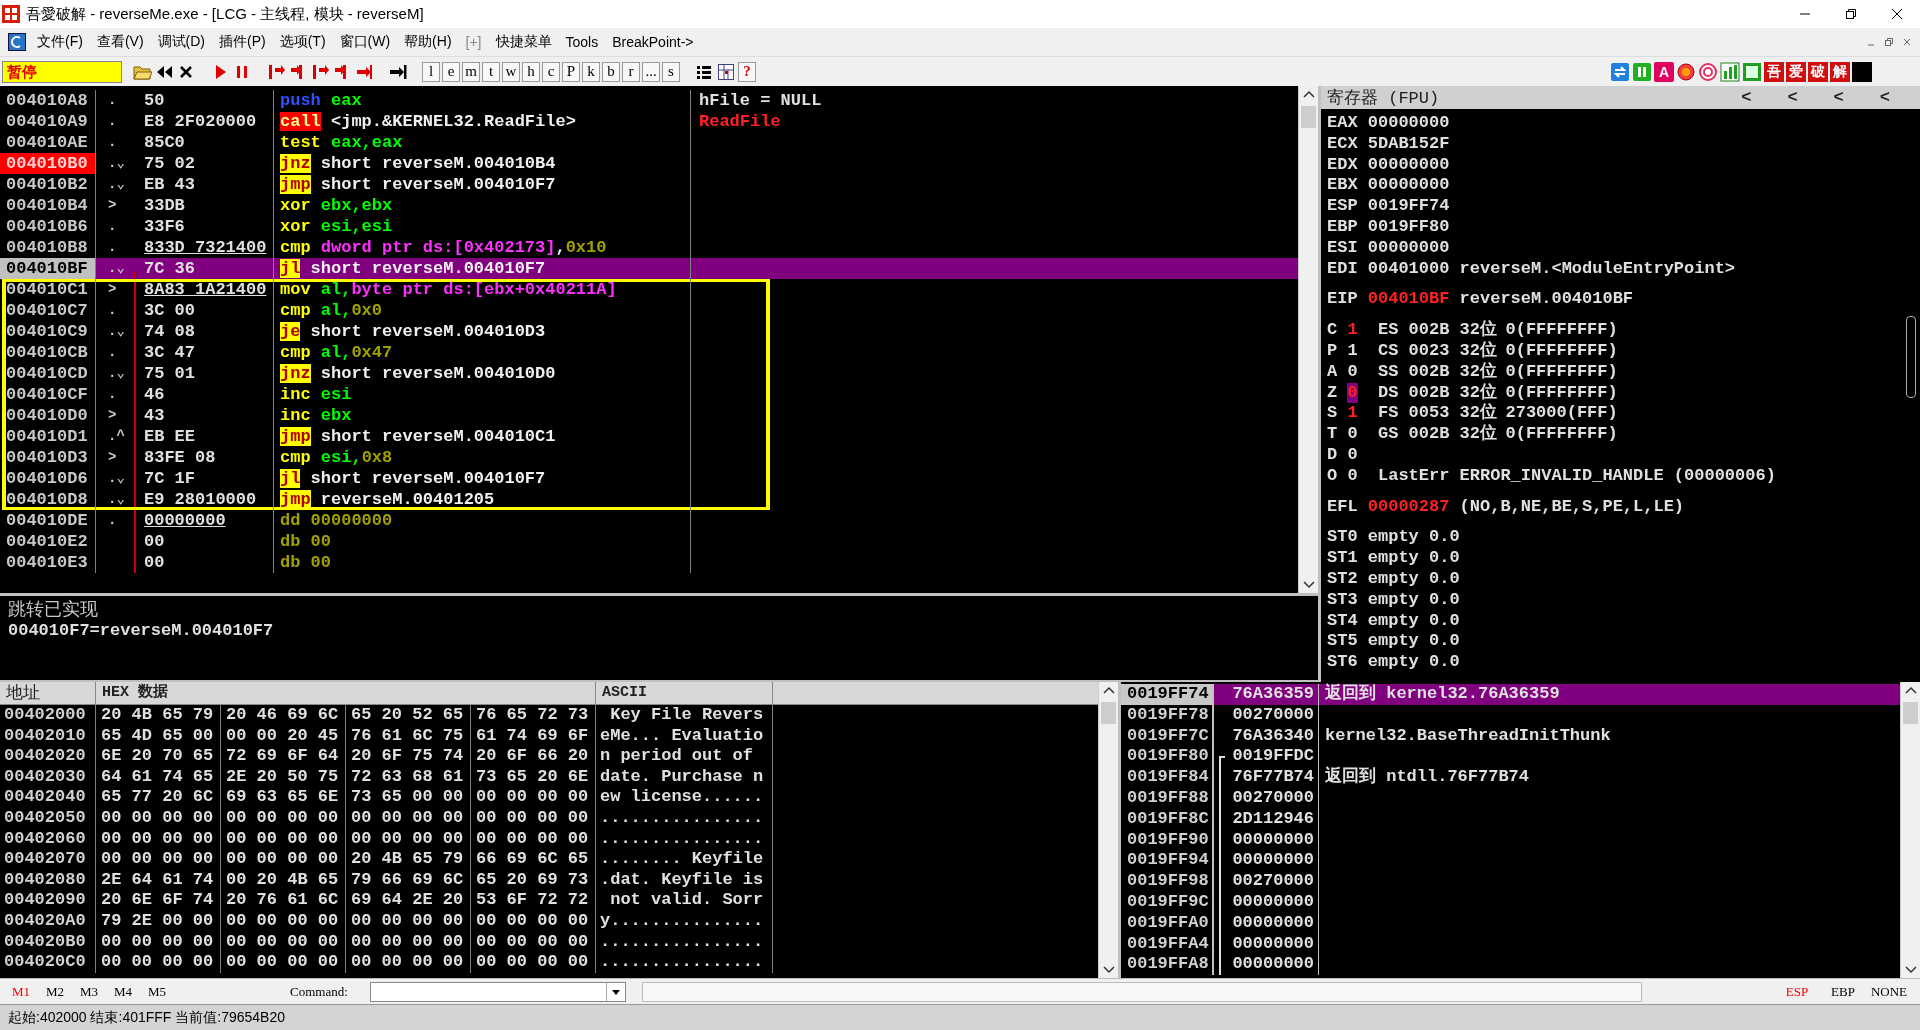 The image size is (1920, 1030). What do you see at coordinates (471, 71) in the screenshot?
I see `toolbar-button: m` at bounding box center [471, 71].